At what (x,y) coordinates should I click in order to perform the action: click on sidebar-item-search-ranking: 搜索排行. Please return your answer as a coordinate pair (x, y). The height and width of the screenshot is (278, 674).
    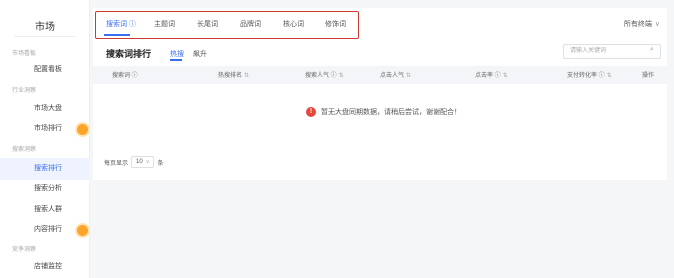
    Looking at the image, I should click on (45, 169).